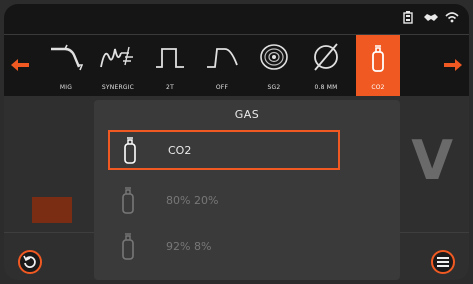 Image resolution: width=473 pixels, height=284 pixels. I want to click on background-indicator-block, so click(52, 210).